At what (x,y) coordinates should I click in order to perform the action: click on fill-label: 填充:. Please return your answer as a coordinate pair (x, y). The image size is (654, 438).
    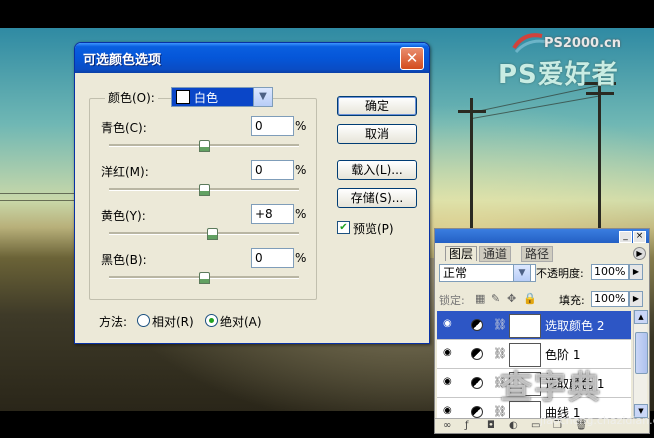
    Looking at the image, I should click on (572, 300).